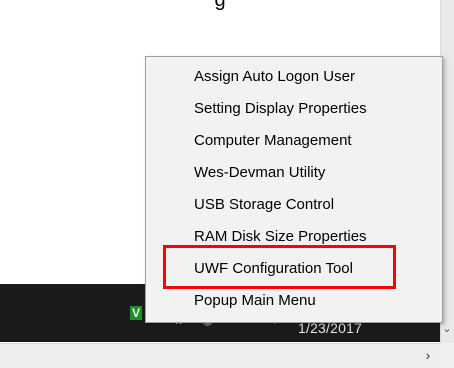  Describe the element at coordinates (136, 313) in the screenshot. I see `app-icon: V` at that location.